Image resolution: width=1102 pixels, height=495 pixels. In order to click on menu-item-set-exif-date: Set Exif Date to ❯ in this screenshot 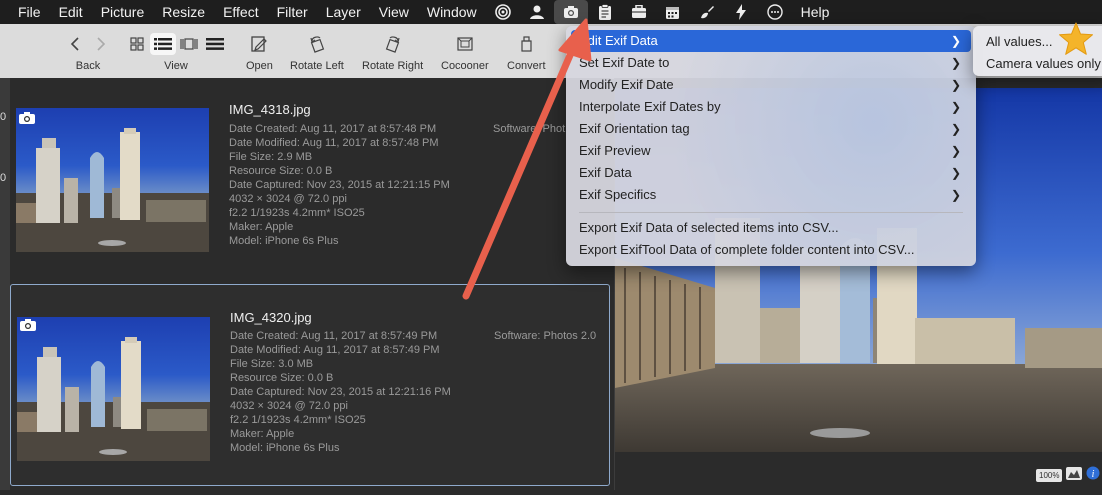, I will do `click(771, 63)`.